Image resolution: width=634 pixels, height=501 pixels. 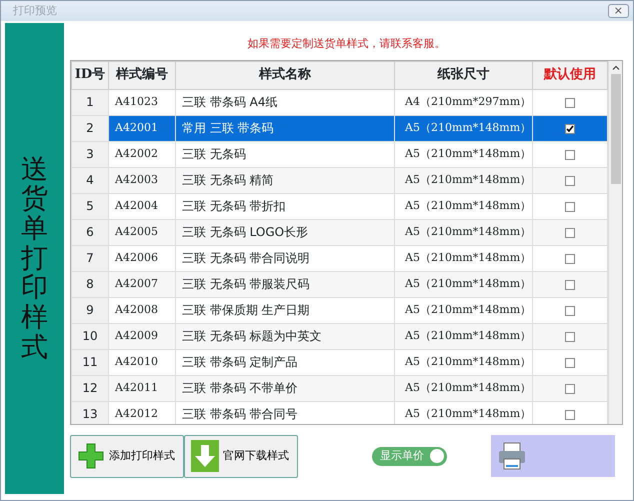 I want to click on table-cell: 9, so click(x=90, y=310).